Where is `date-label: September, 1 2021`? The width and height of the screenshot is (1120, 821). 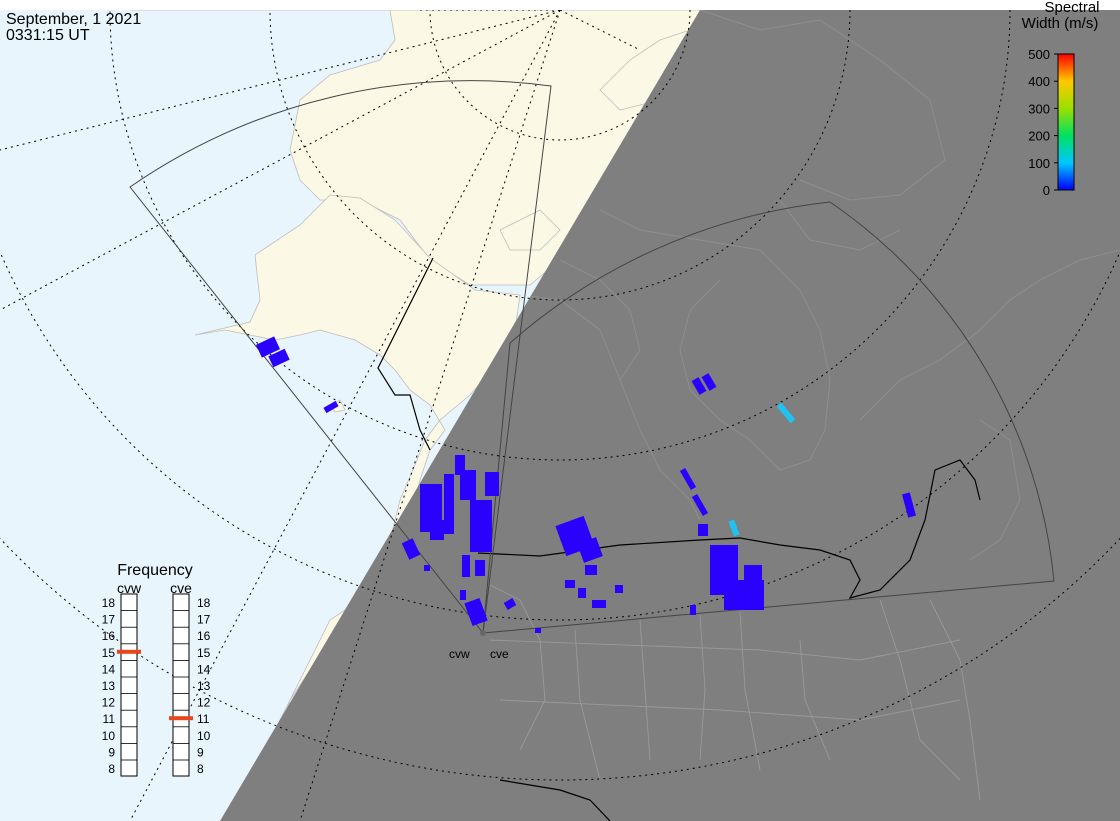
date-label: September, 1 2021 is located at coordinates (73, 19).